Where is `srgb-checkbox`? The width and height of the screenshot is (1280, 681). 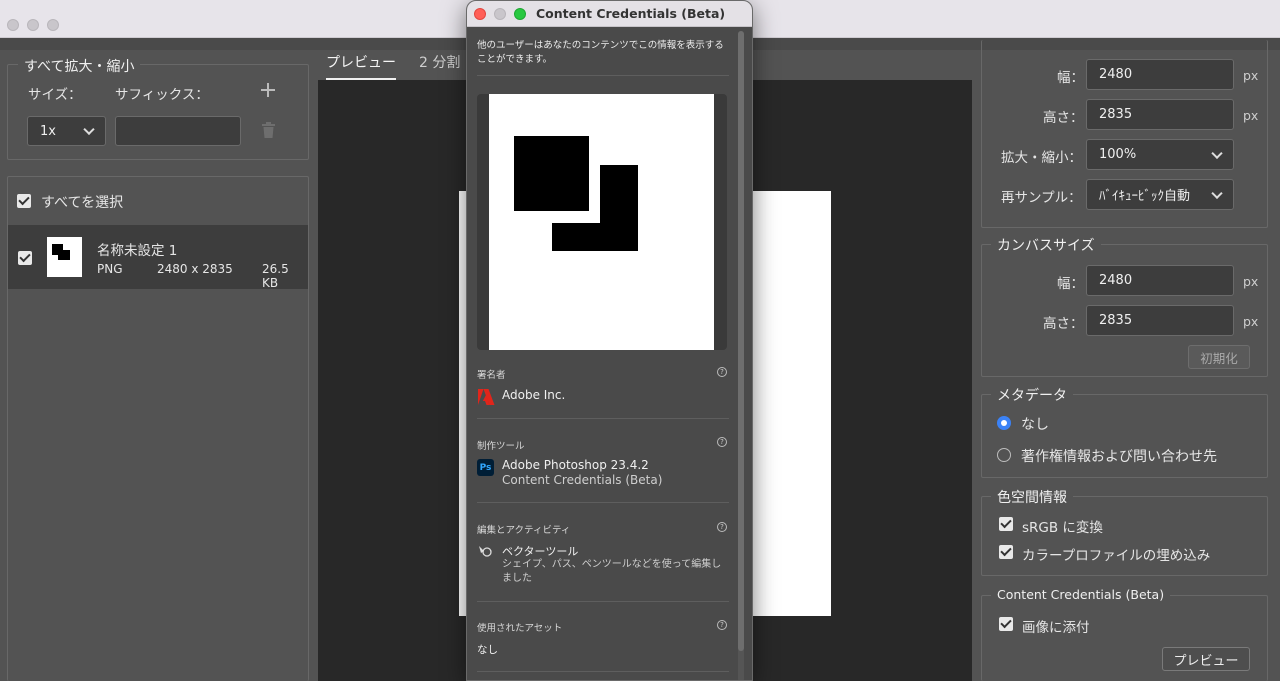 srgb-checkbox is located at coordinates (1006, 524).